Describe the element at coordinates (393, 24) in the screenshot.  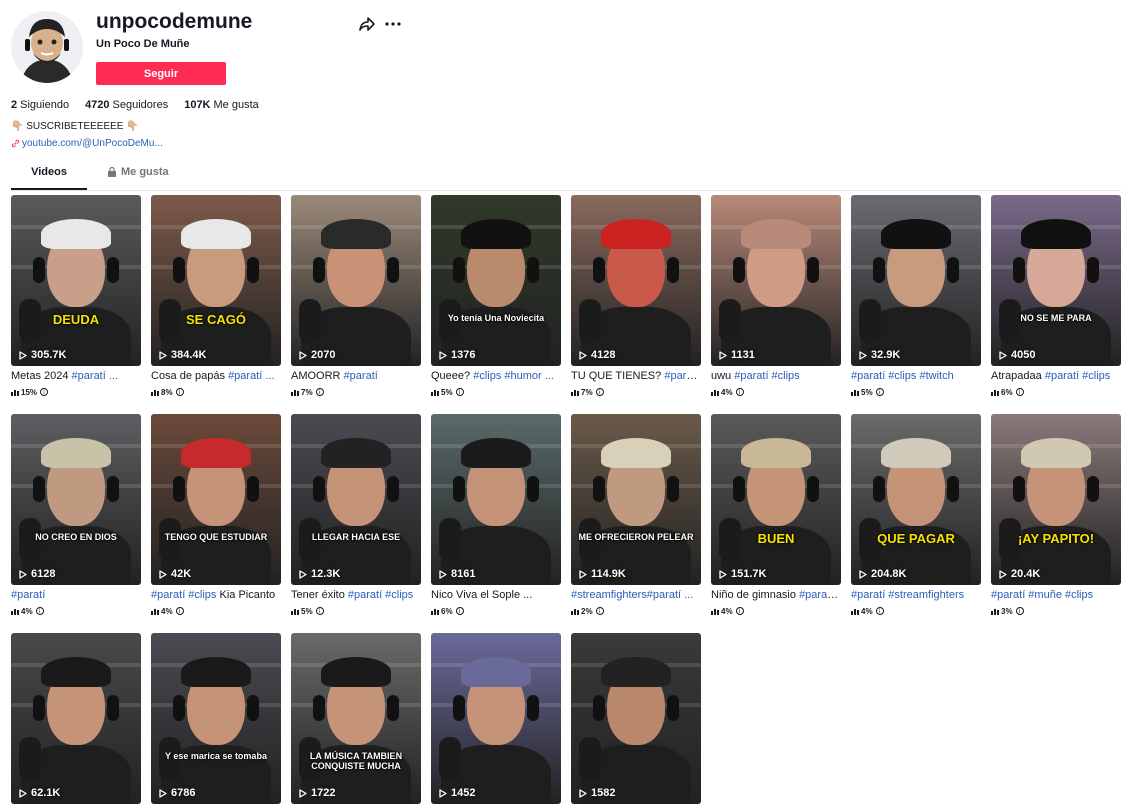
I see `more-options-icon` at that location.